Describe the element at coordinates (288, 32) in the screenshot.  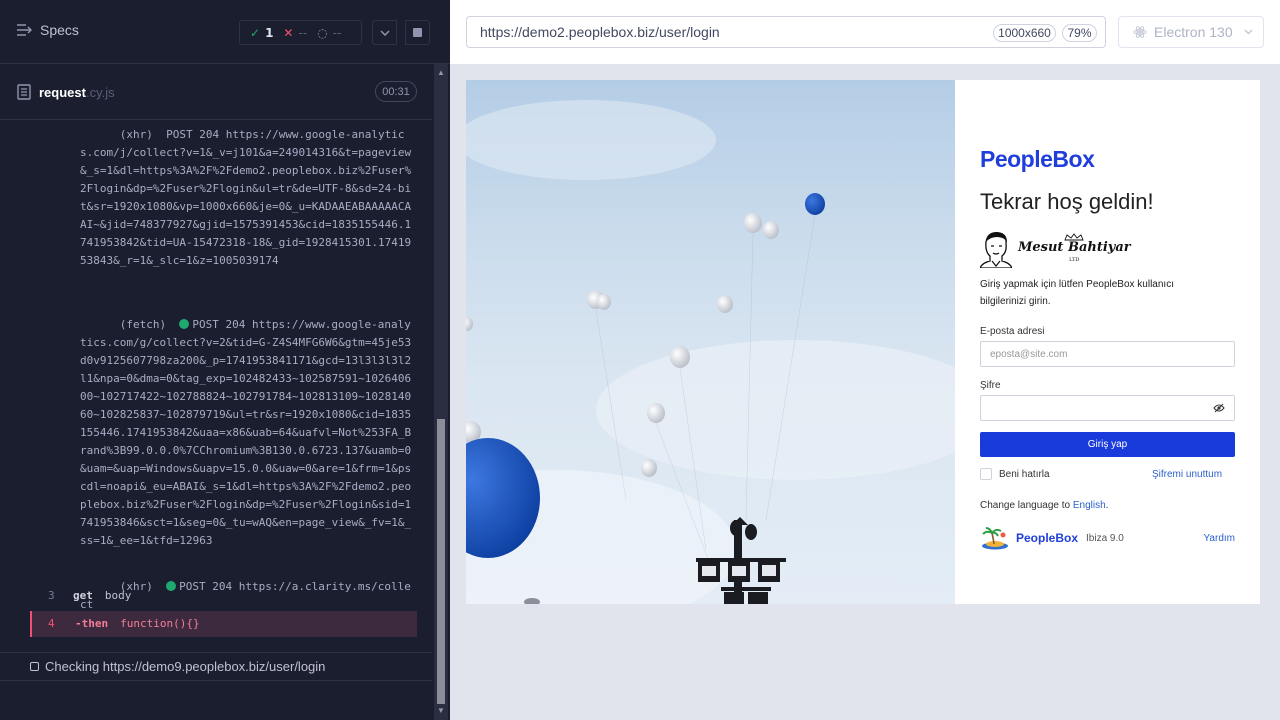
I see `x-icon: ✕` at that location.